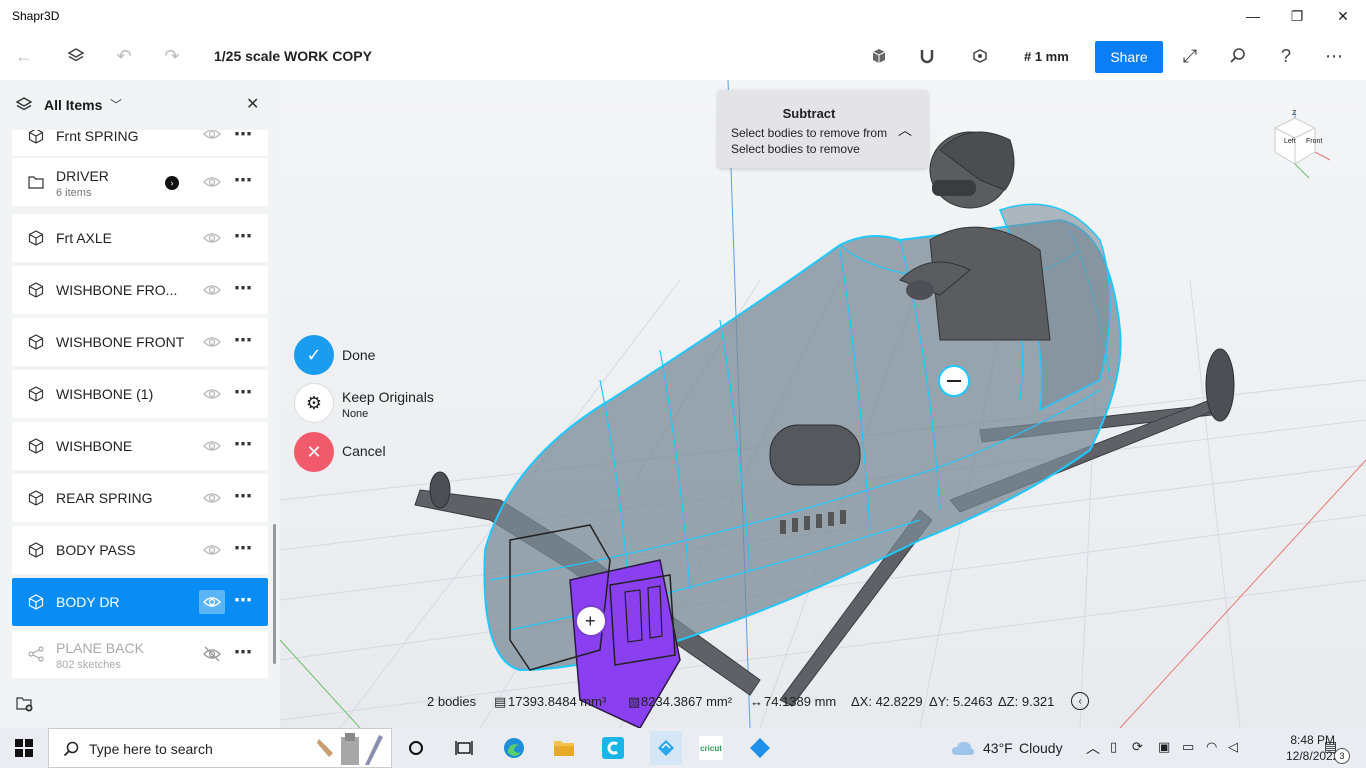 The height and width of the screenshot is (768, 1366). Describe the element at coordinates (800, 701) in the screenshot. I see `status-length: 74.1389 mm` at that location.